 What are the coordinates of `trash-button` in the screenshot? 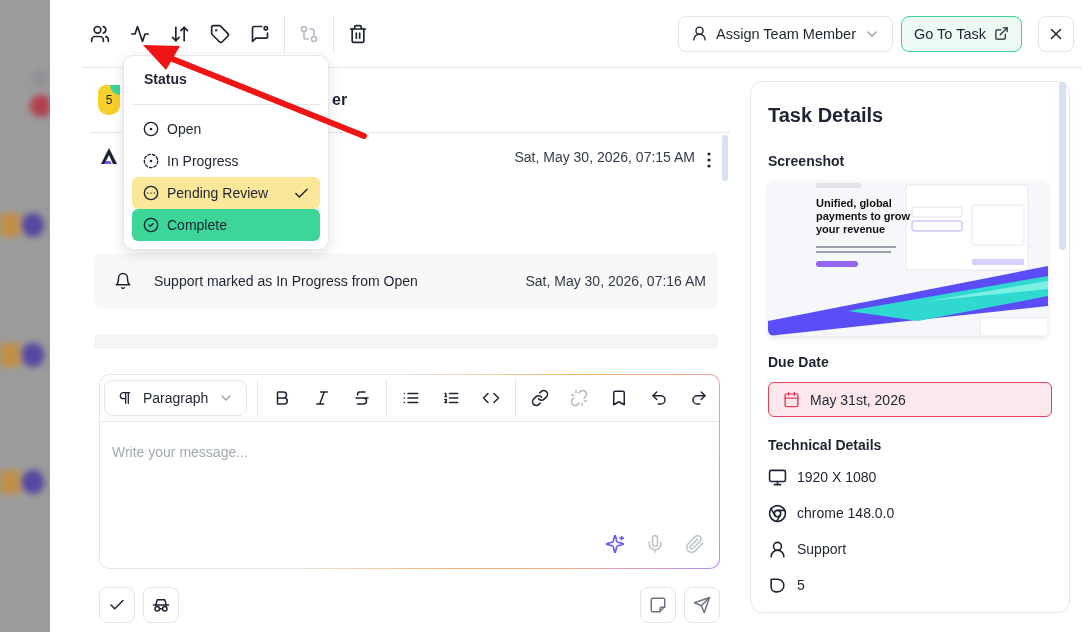 It's located at (358, 33).